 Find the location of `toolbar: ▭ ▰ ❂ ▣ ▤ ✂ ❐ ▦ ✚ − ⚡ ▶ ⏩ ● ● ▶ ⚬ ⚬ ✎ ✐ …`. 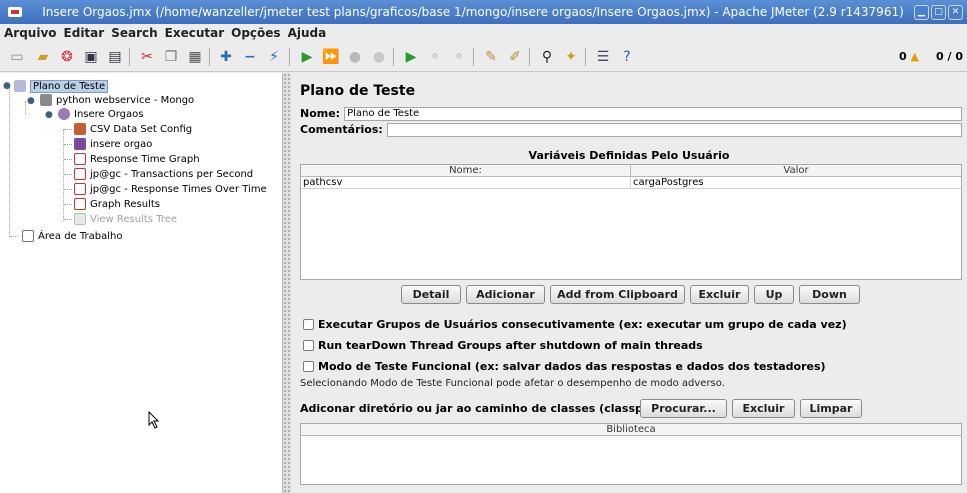

toolbar: ▭ ▰ ❂ ▣ ▤ ✂ ❐ ▦ ✚ − ⚡ ▶ ⏩ ● ● ▶ ⚬ ⚬ ✎ ✐ … is located at coordinates (483, 57).